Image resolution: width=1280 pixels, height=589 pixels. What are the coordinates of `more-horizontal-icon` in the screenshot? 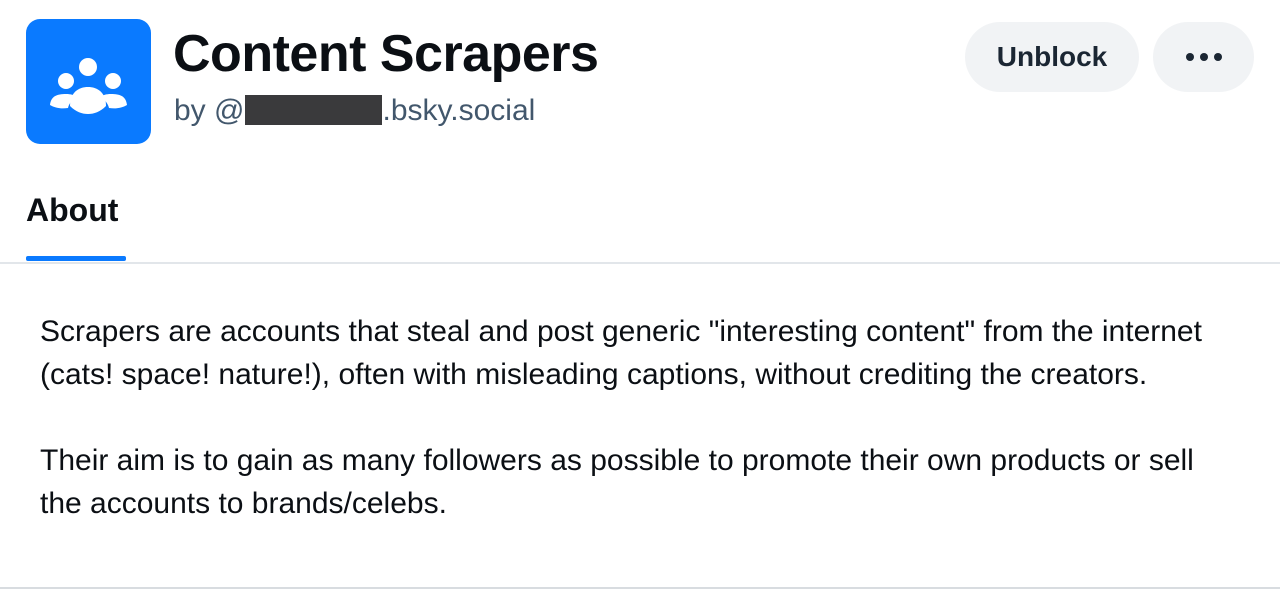 It's located at (1203, 57).